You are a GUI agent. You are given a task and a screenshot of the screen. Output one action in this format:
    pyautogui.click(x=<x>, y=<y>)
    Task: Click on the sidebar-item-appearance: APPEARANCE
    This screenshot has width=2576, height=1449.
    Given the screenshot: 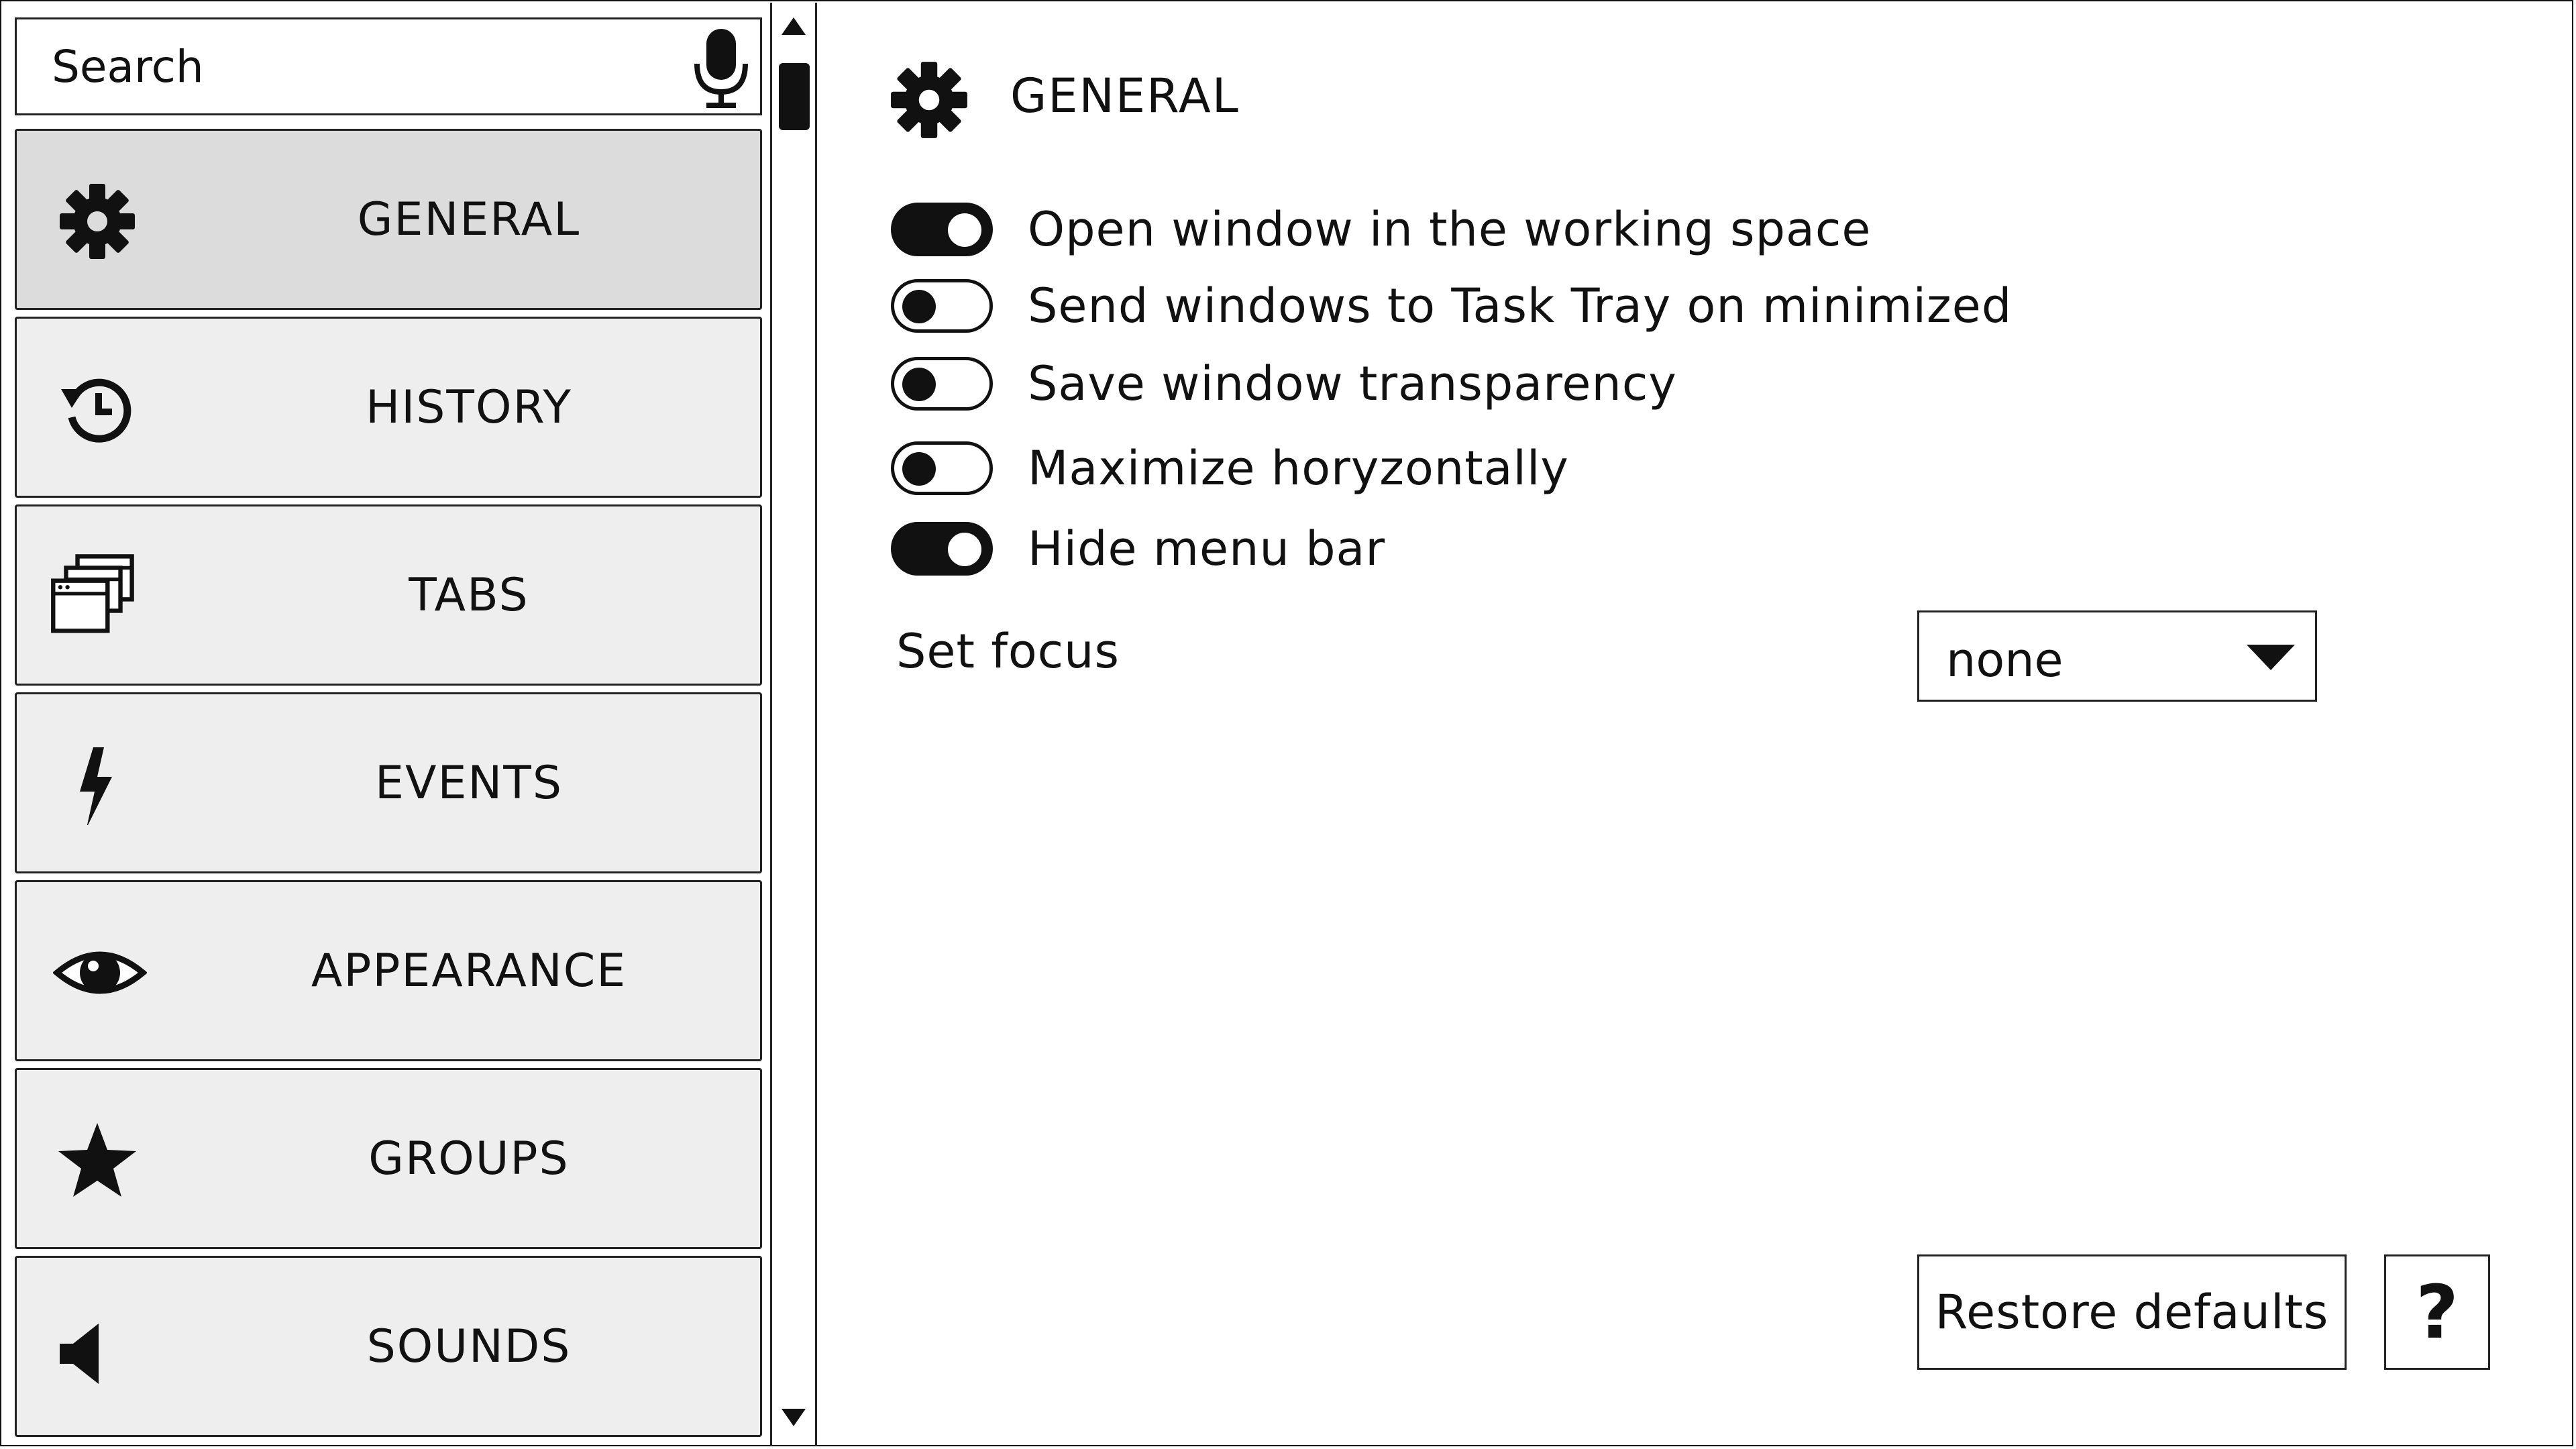 What is the action you would take?
    pyautogui.click(x=388, y=970)
    